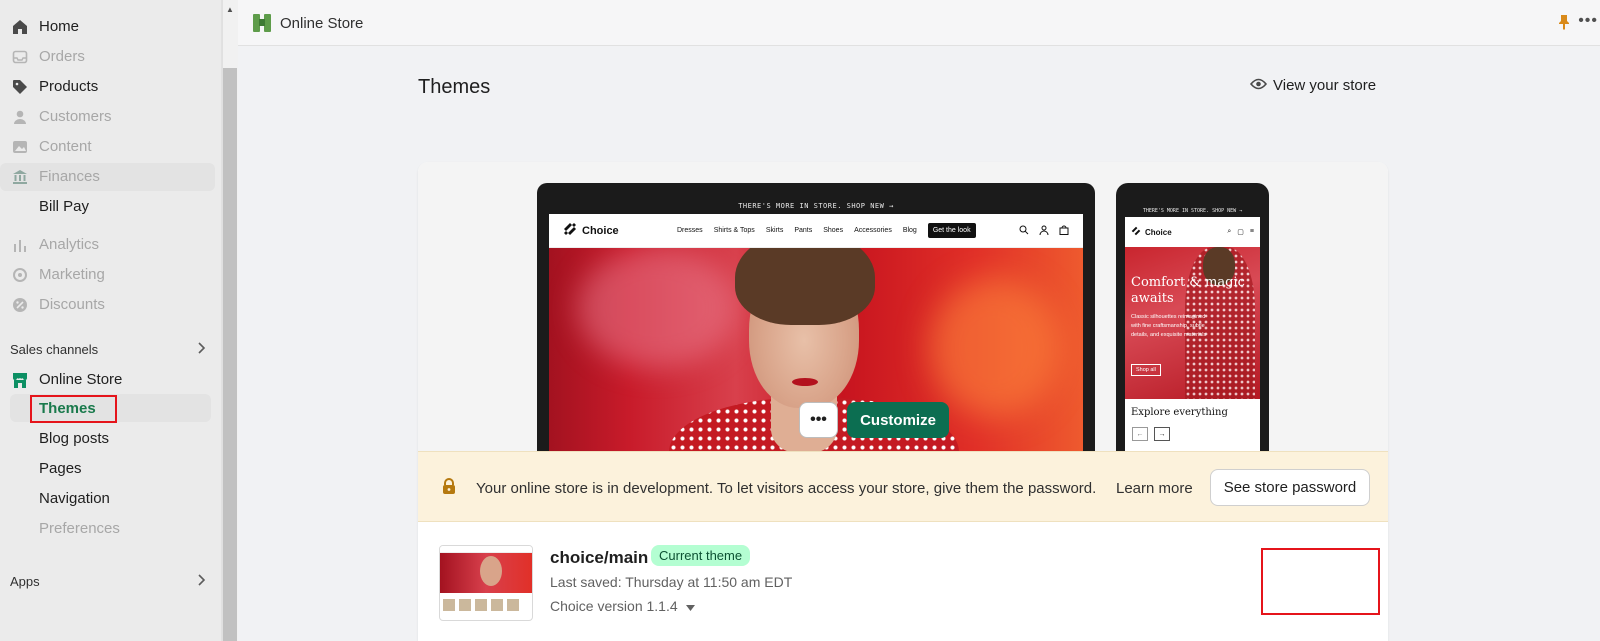 Image resolution: width=1600 pixels, height=641 pixels. I want to click on sidebar-item-analytics: Analytics, so click(107, 245).